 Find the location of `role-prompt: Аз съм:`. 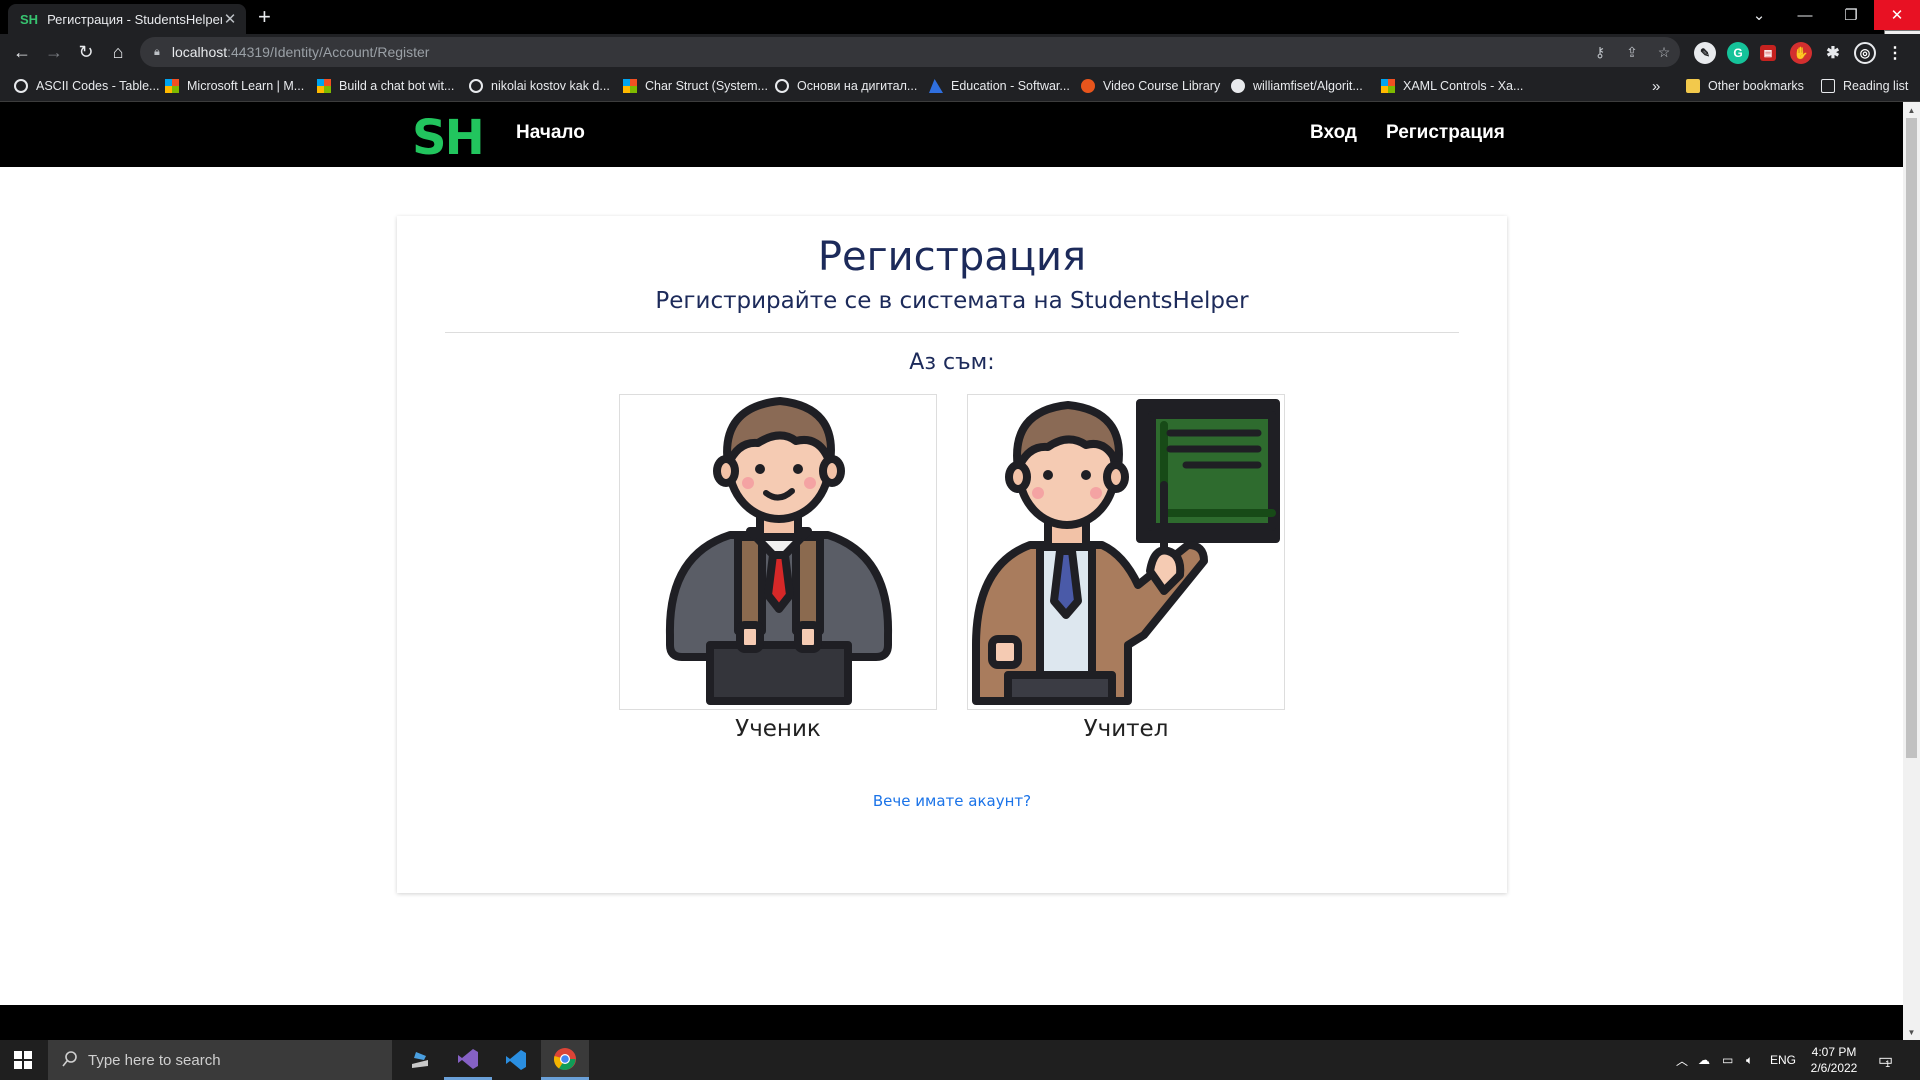

role-prompt: Аз съм: is located at coordinates (952, 362).